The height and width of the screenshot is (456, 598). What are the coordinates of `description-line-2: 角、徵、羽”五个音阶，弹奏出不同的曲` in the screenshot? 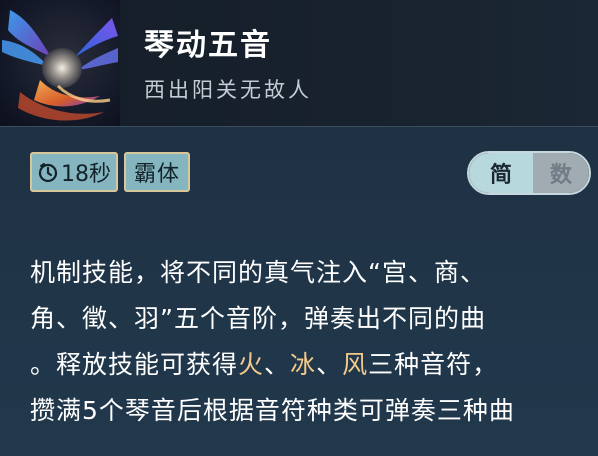 It's located at (258, 318).